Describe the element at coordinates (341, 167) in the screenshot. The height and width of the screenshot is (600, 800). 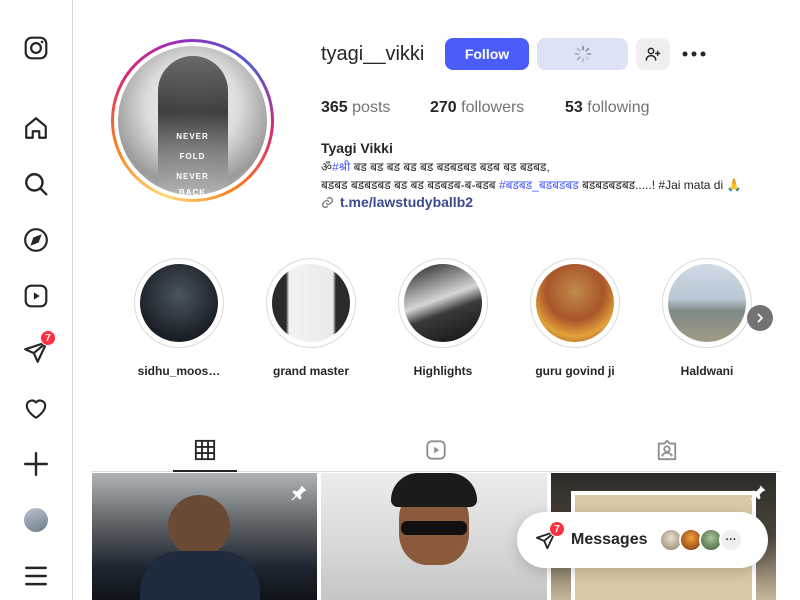
I see `bio-hashtag: #श्री` at that location.